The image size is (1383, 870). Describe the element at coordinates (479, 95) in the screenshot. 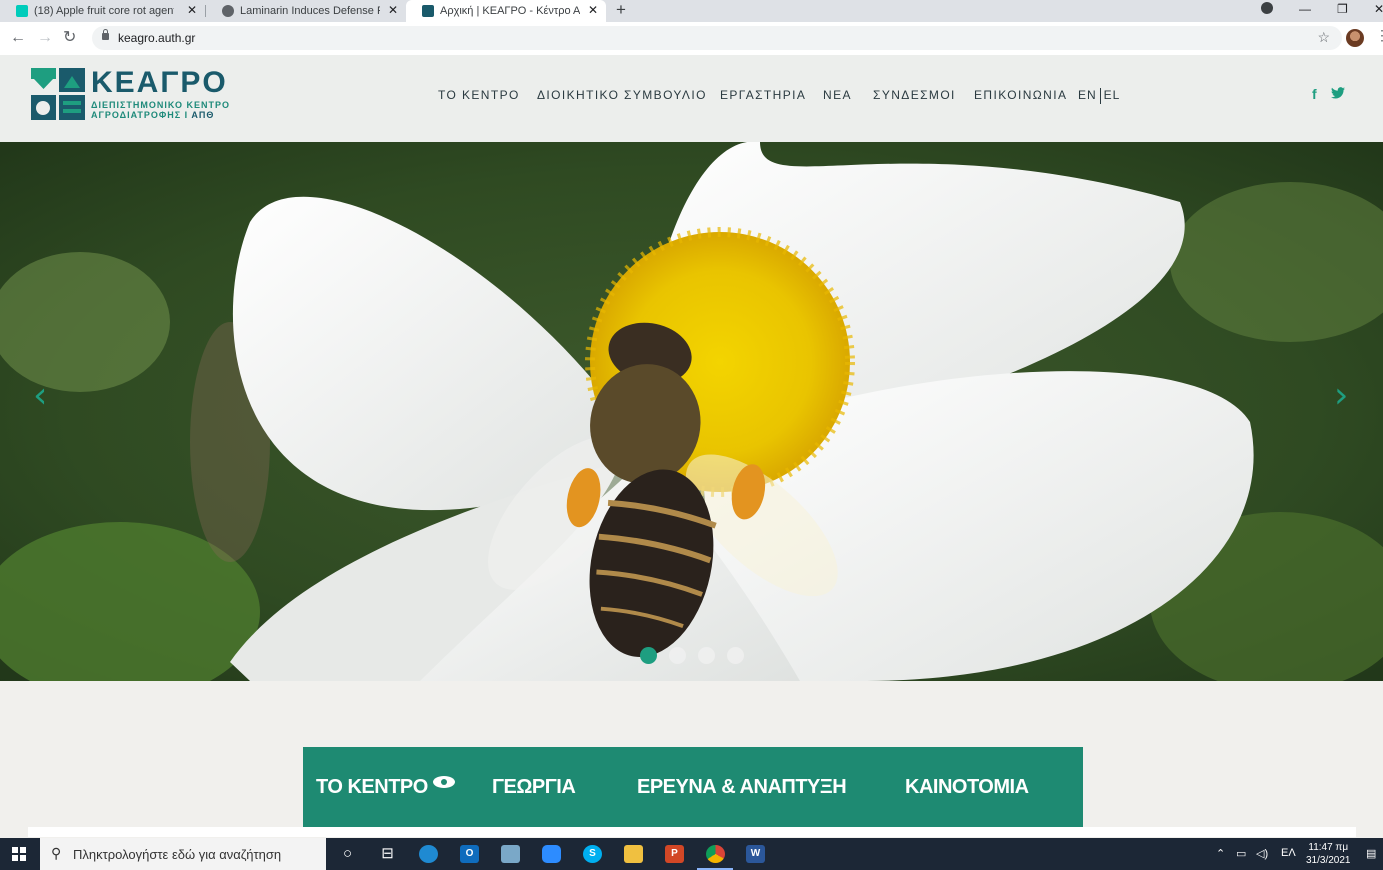

I see `nav-item-center: ΤΟ ΚΕΝΤΡΟ` at that location.